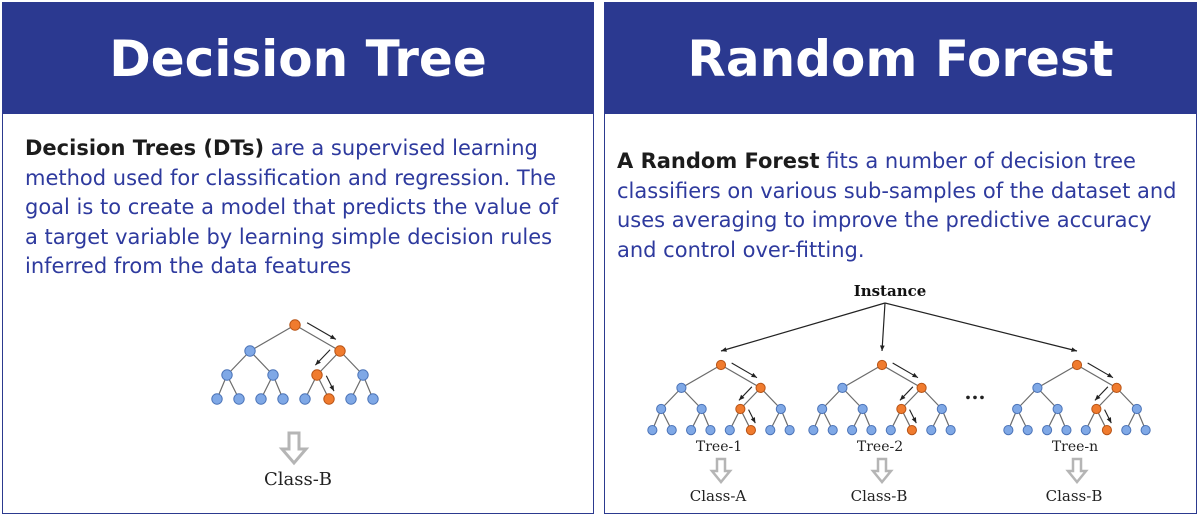  What do you see at coordinates (744, 393) in the screenshot?
I see `forest-tree-1-path-arrows` at bounding box center [744, 393].